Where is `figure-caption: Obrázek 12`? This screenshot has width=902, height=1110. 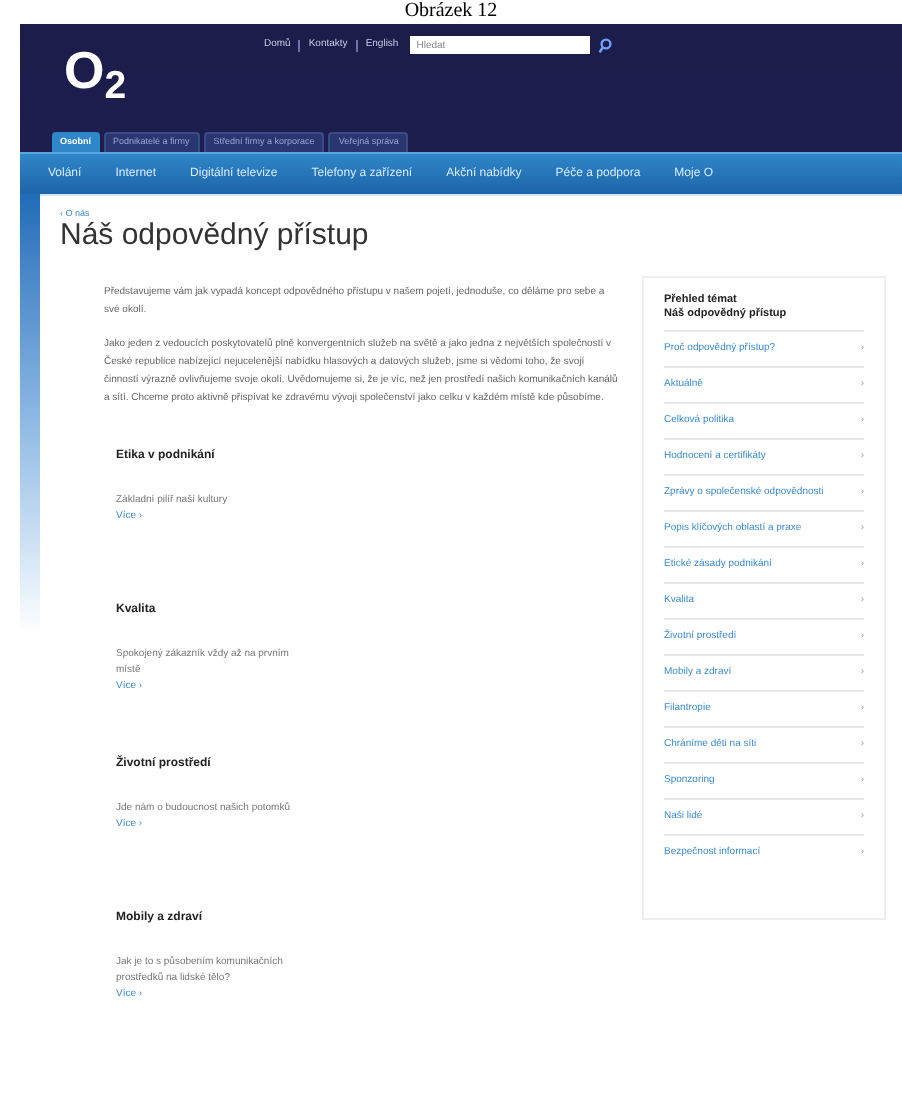 figure-caption: Obrázek 12 is located at coordinates (451, 12).